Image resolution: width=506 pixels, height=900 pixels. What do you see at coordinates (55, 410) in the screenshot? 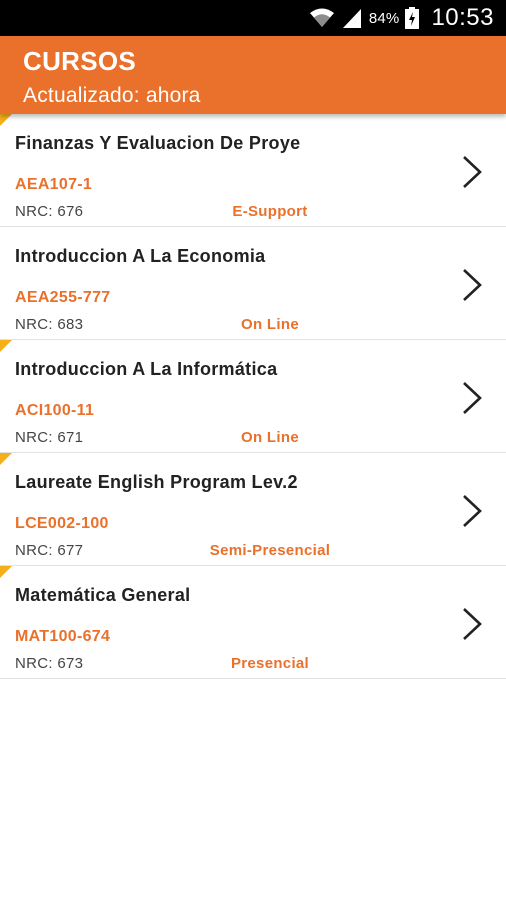
I see `course-code: ACI100-11` at bounding box center [55, 410].